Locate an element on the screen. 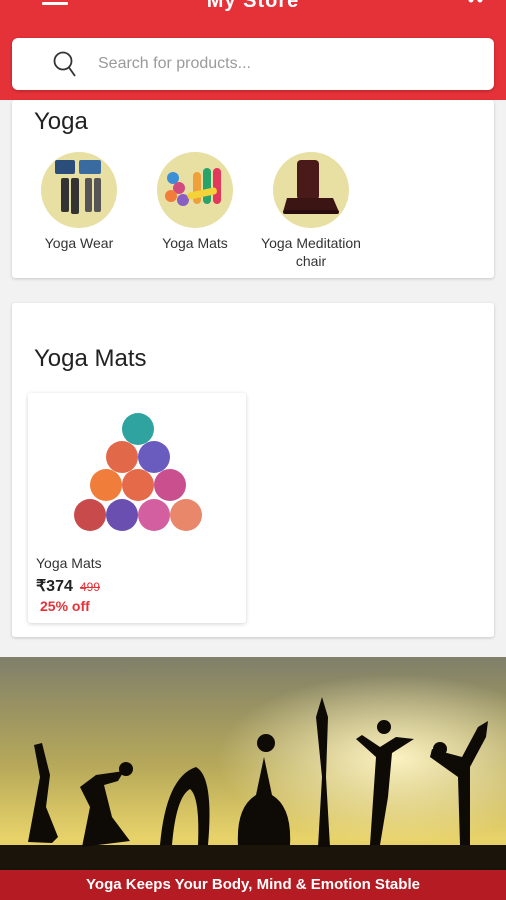 The height and width of the screenshot is (900, 506). product-image is located at coordinates (138, 472).